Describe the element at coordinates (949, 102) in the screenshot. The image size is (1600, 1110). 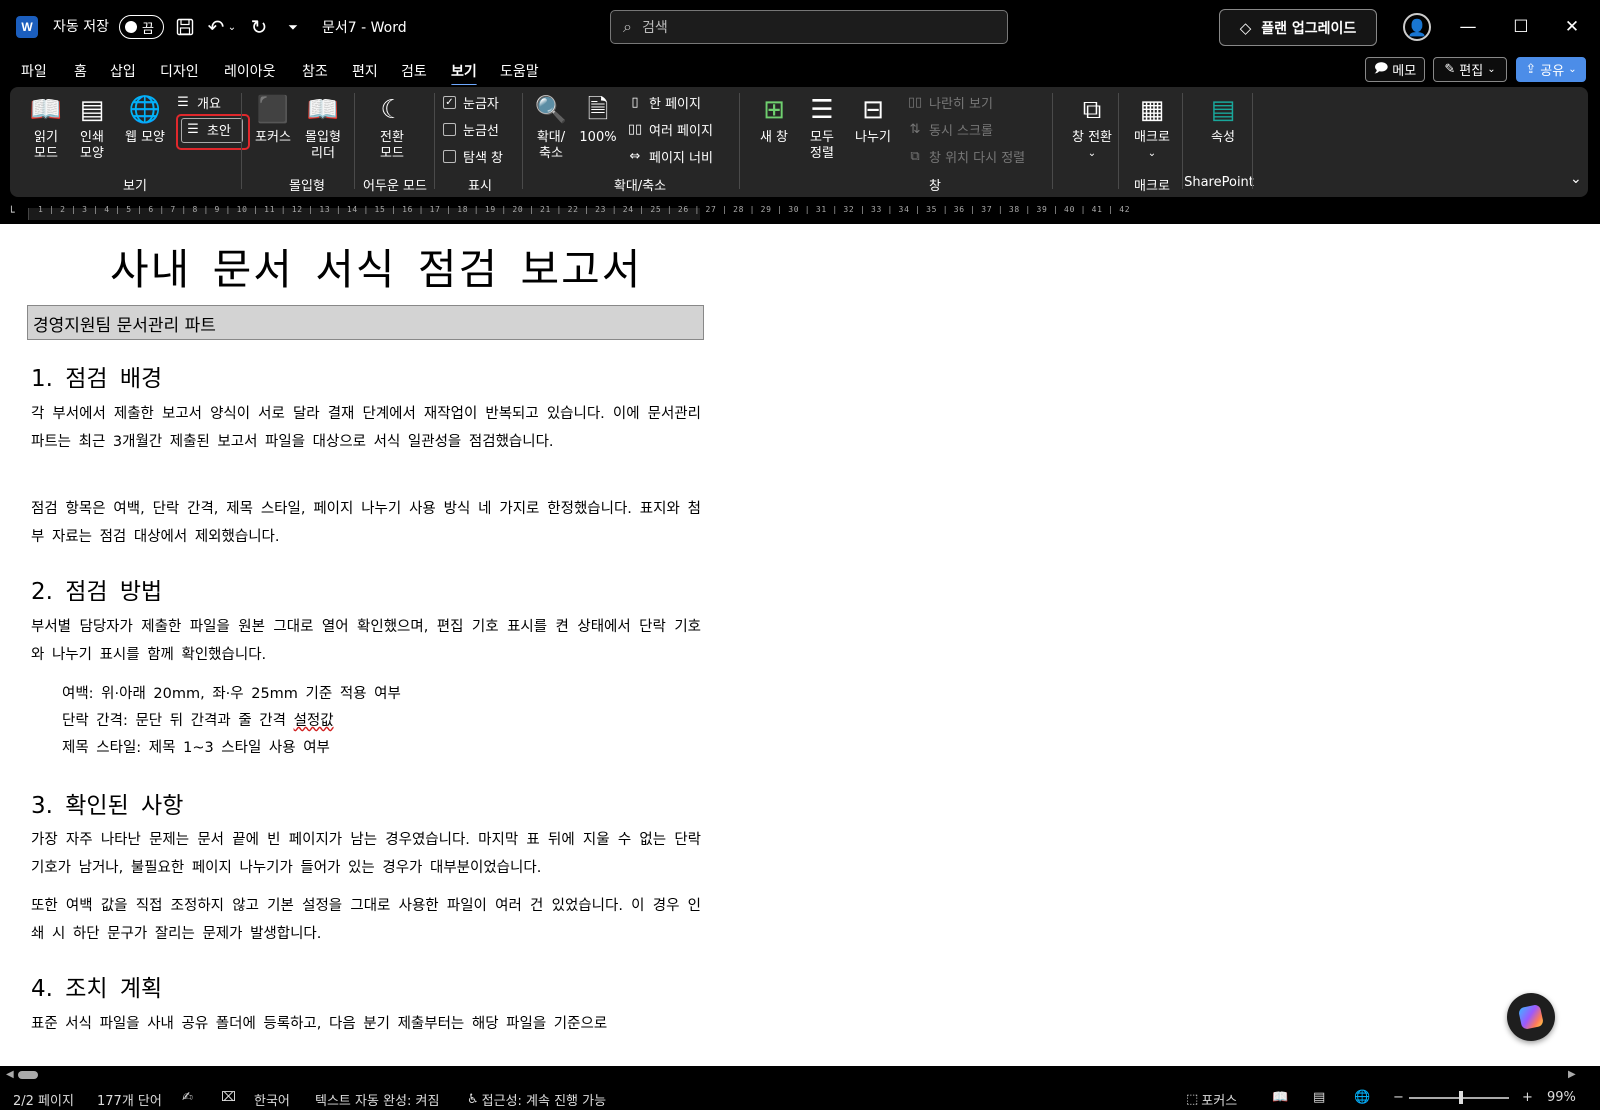
I see `side-by-side-button: ▯▯ 나란히 보기` at that location.